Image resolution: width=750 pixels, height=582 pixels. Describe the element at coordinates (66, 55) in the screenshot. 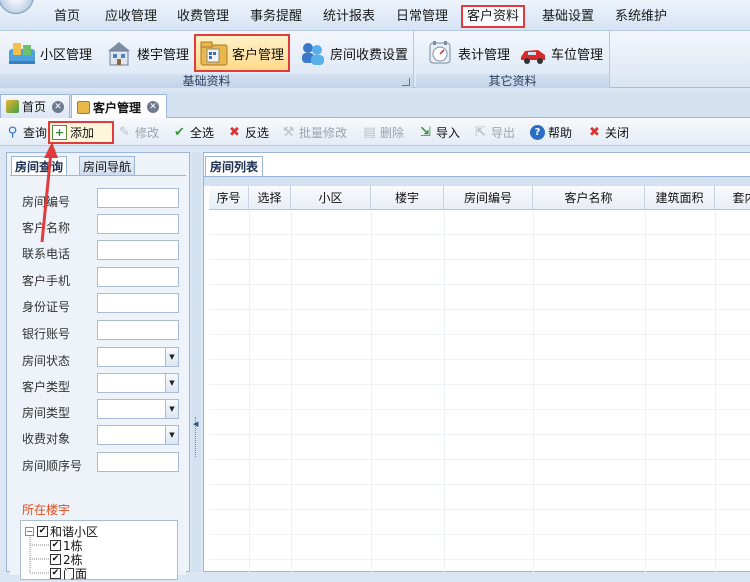

I see `community-label: 小区管理` at that location.